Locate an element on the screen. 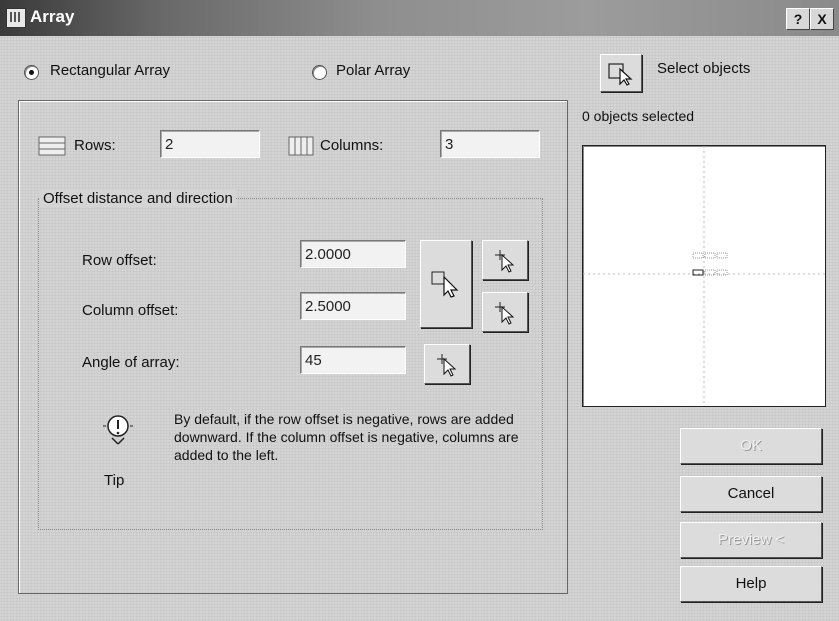 The image size is (839, 621). pick-column-offset-button is located at coordinates (505, 312).